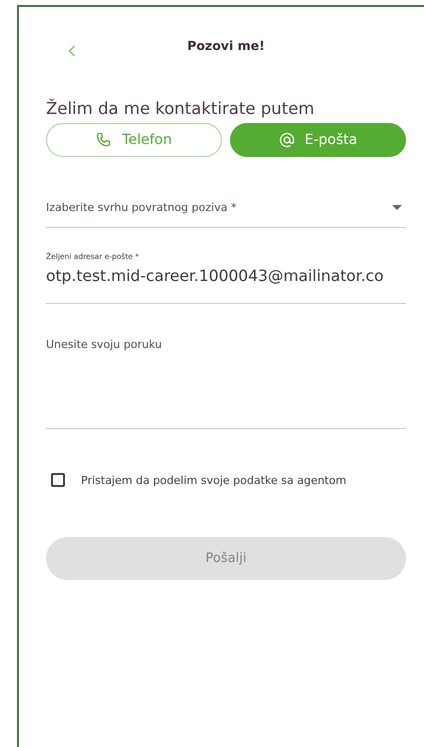  Describe the element at coordinates (213, 480) in the screenshot. I see `consent-label: Pristajem da podelim svoje podatke sa agentom` at that location.